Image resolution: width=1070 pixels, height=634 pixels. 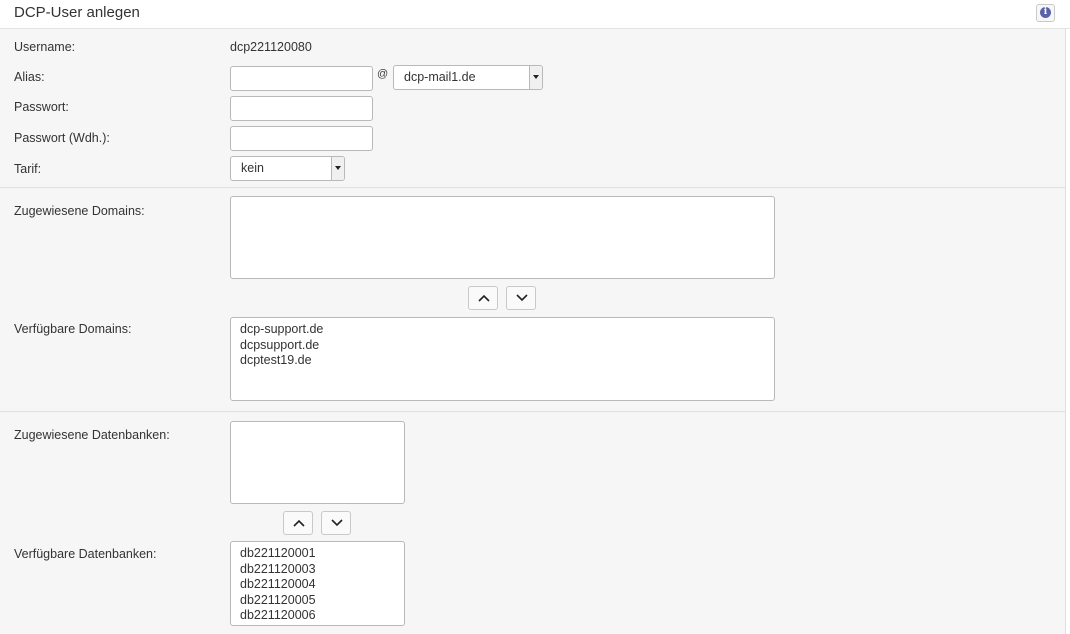 What do you see at coordinates (301, 78) in the screenshot?
I see `alias-input` at bounding box center [301, 78].